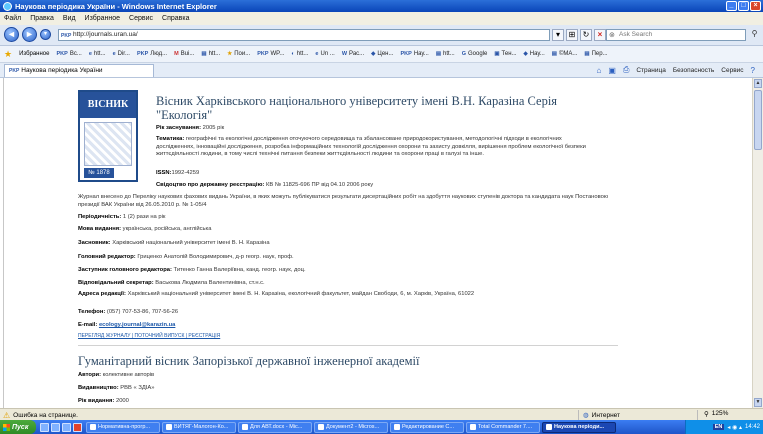 Image resolution: width=763 pixels, height=434 pixels. Describe the element at coordinates (66, 427) in the screenshot. I see `quick-launch-media-icon` at that location.